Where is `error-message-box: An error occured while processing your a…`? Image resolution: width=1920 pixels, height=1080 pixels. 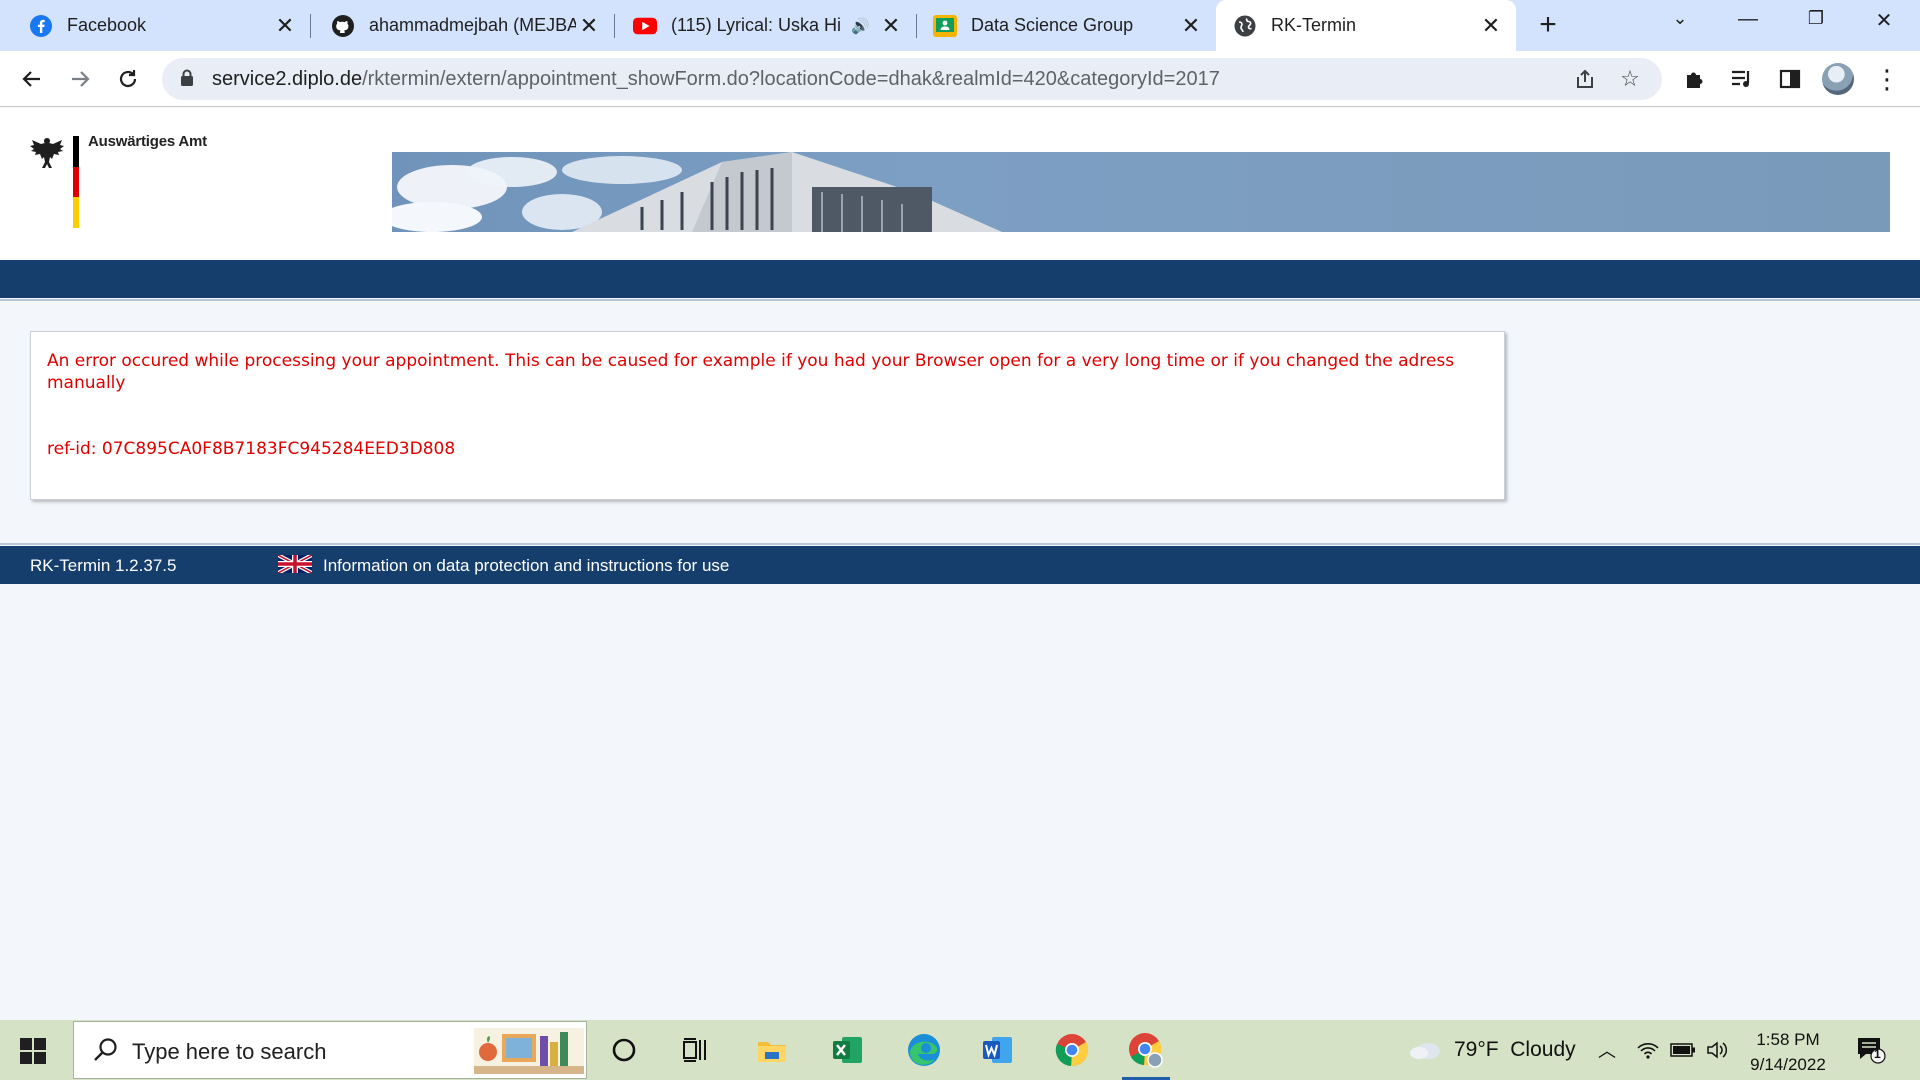 error-message-box: An error occured while processing your a… is located at coordinates (767, 415).